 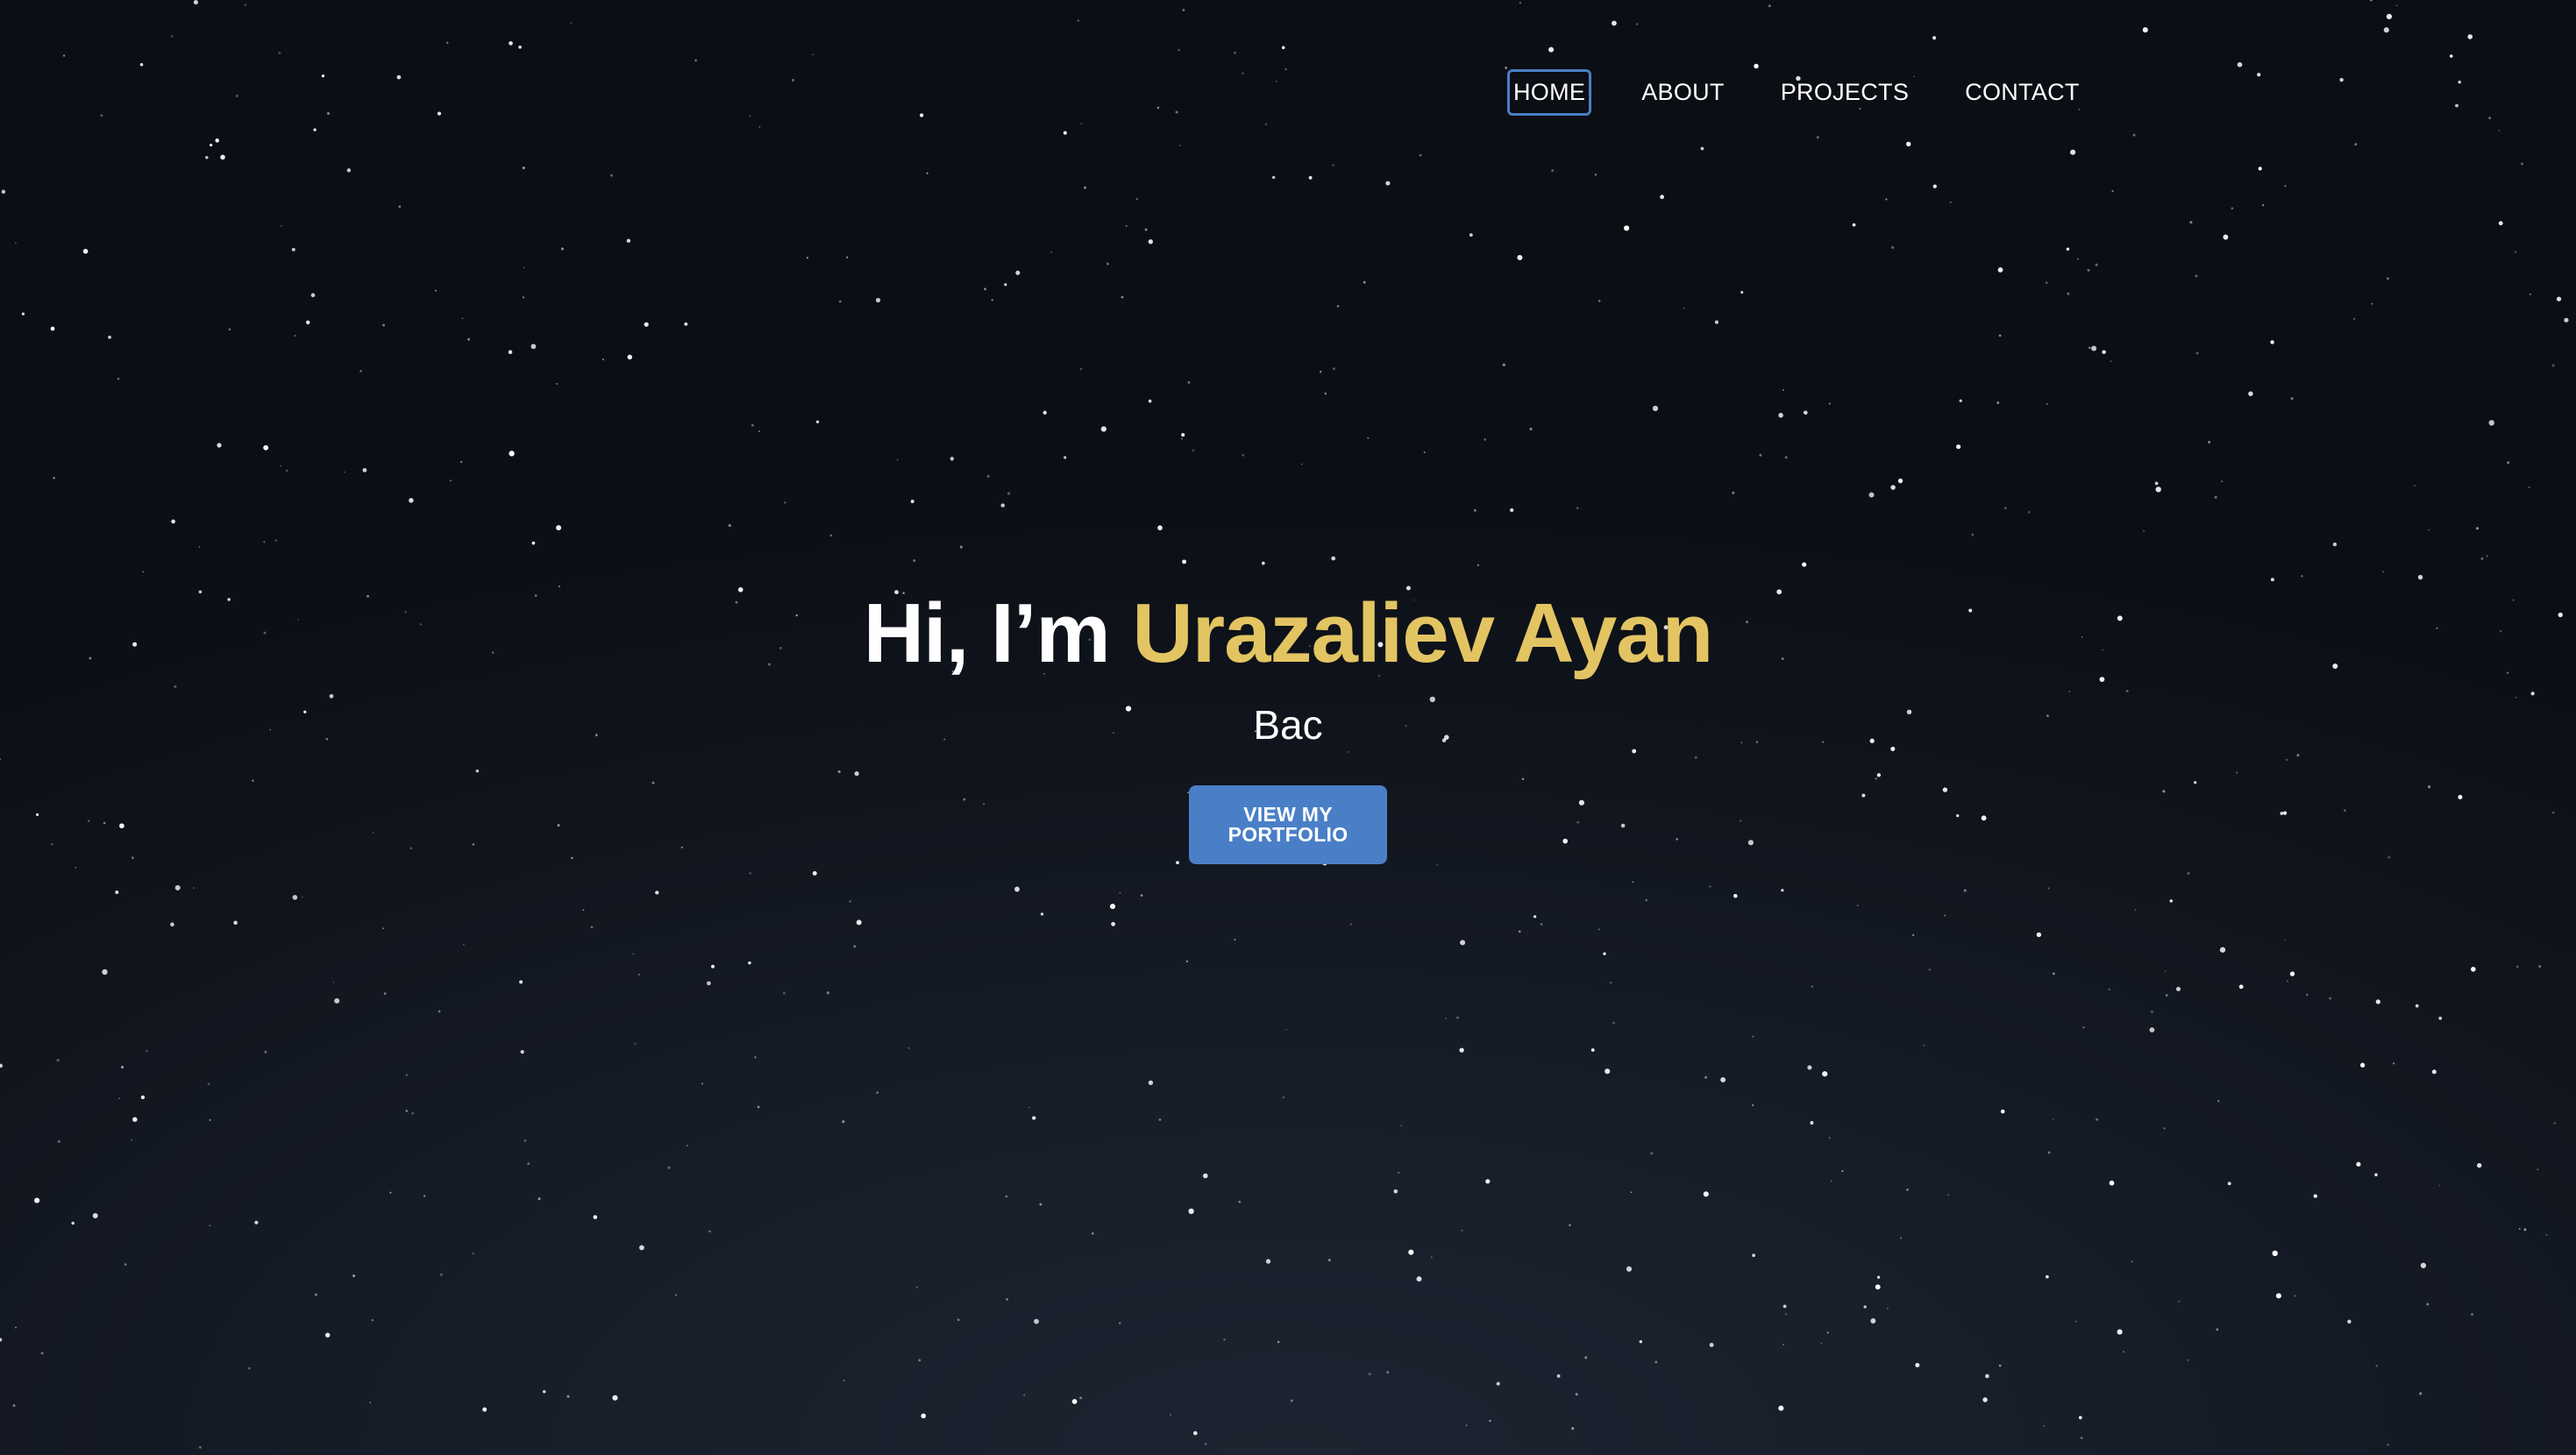 I want to click on nav-about-link: ABOUT, so click(x=1683, y=92).